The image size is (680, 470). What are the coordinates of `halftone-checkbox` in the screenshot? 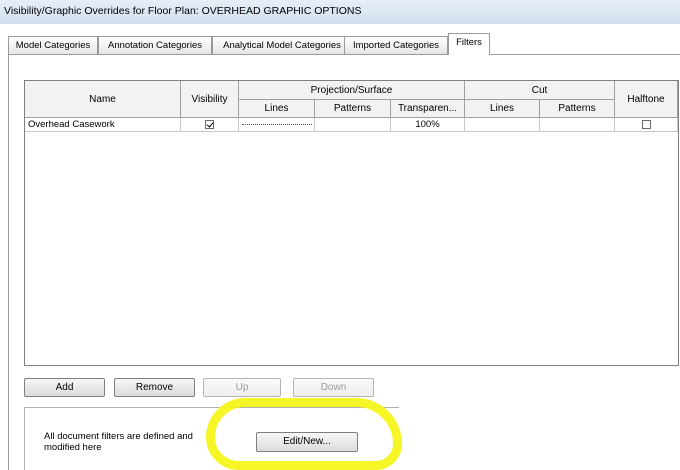 It's located at (646, 124).